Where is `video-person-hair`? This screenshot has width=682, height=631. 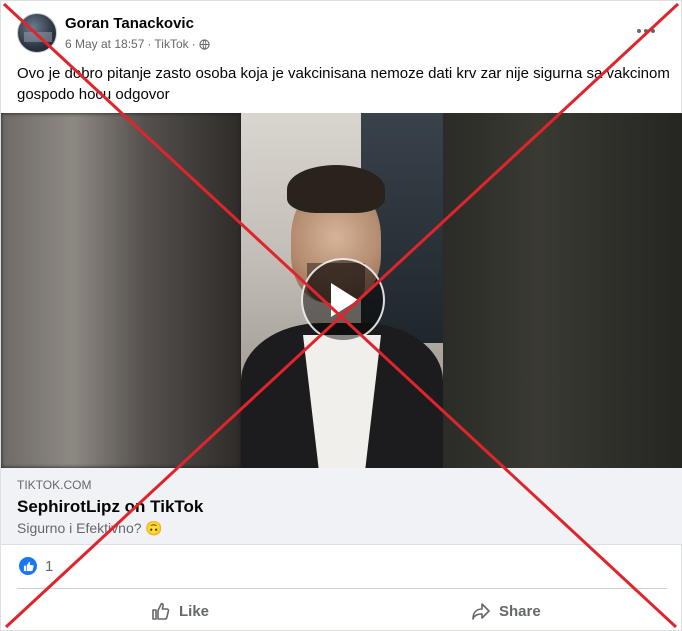
video-person-hair is located at coordinates (336, 189).